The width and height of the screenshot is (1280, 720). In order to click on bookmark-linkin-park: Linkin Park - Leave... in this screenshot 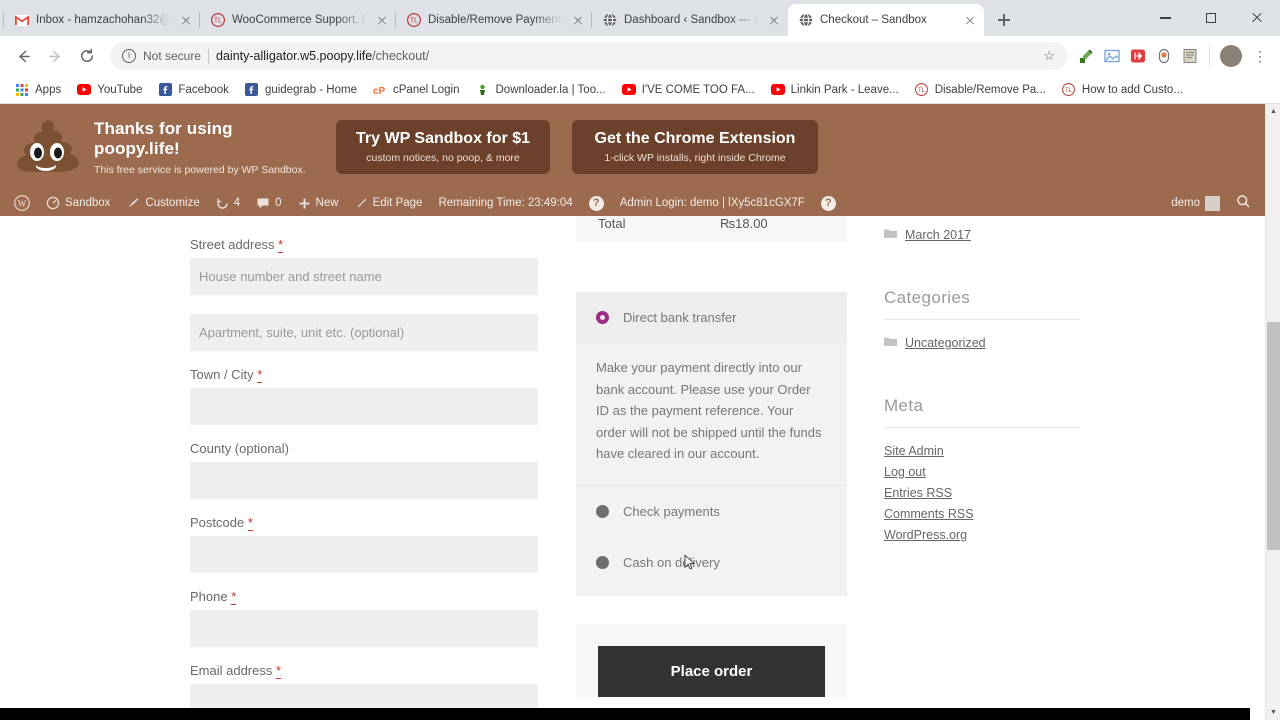, I will do `click(835, 90)`.